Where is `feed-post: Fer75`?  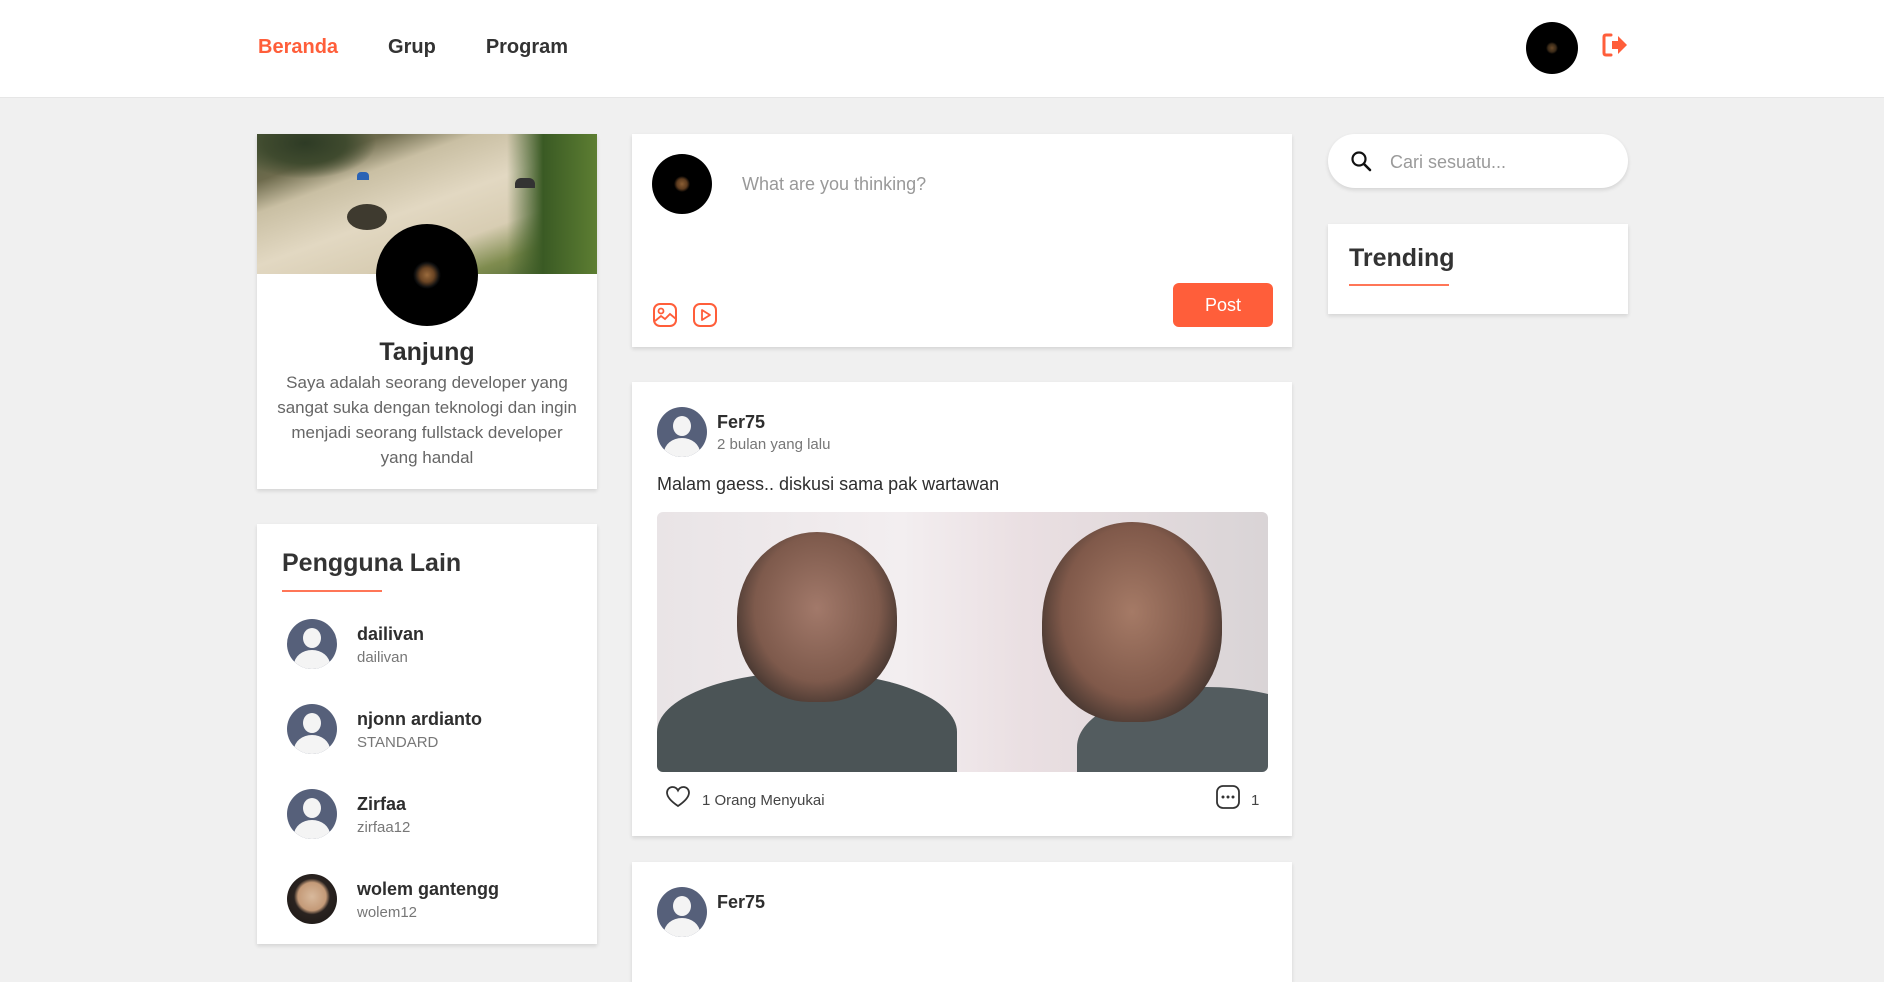 feed-post: Fer75 is located at coordinates (962, 922).